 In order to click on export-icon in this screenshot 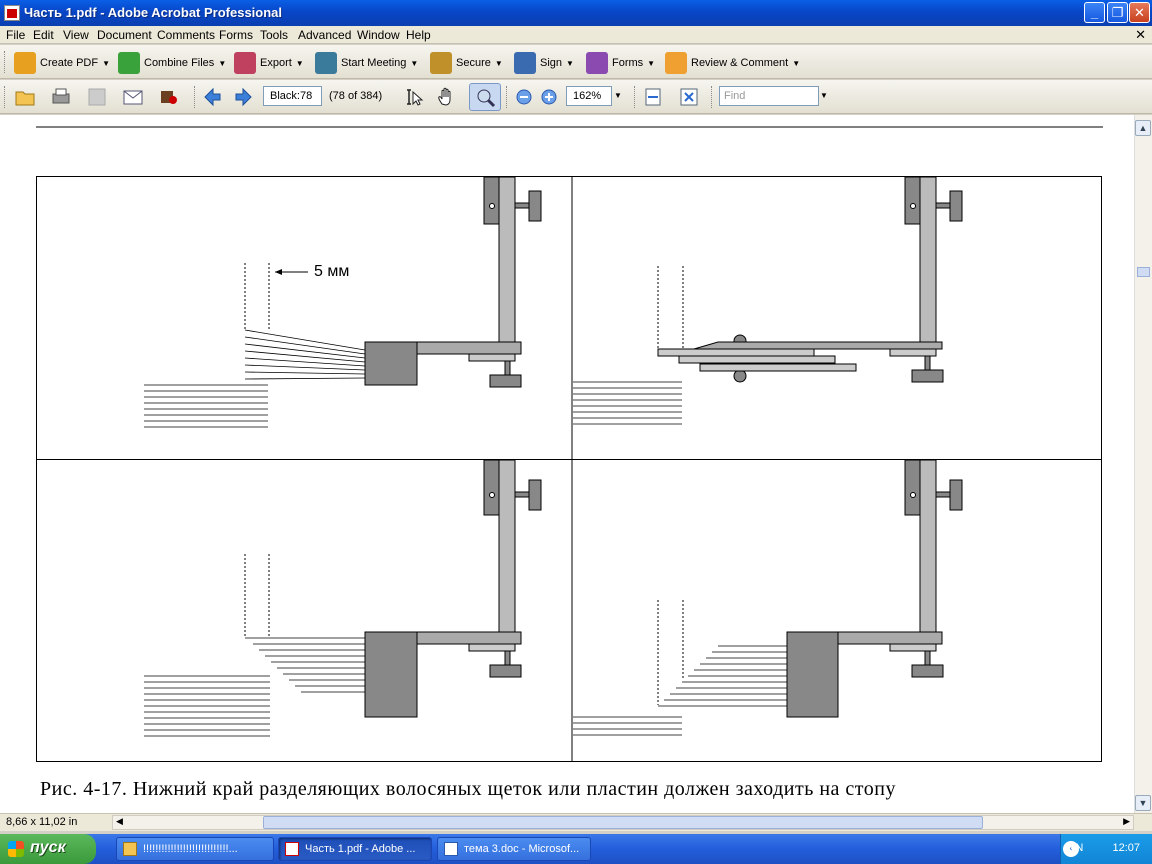, I will do `click(245, 63)`.